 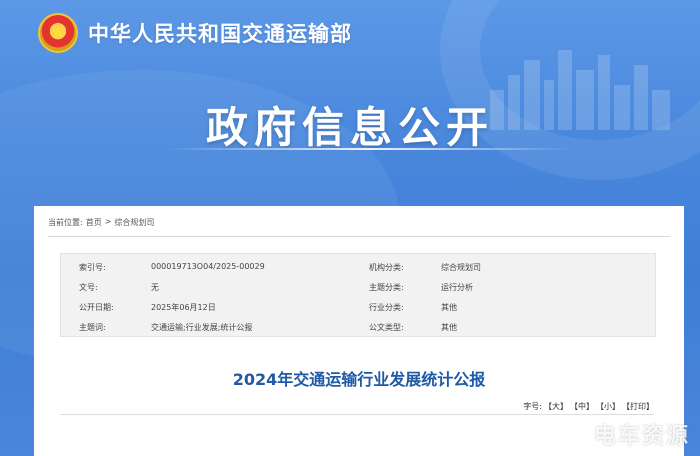 I want to click on metadata-row: 文号: 无 主题分类: 运行分析, so click(x=358, y=286).